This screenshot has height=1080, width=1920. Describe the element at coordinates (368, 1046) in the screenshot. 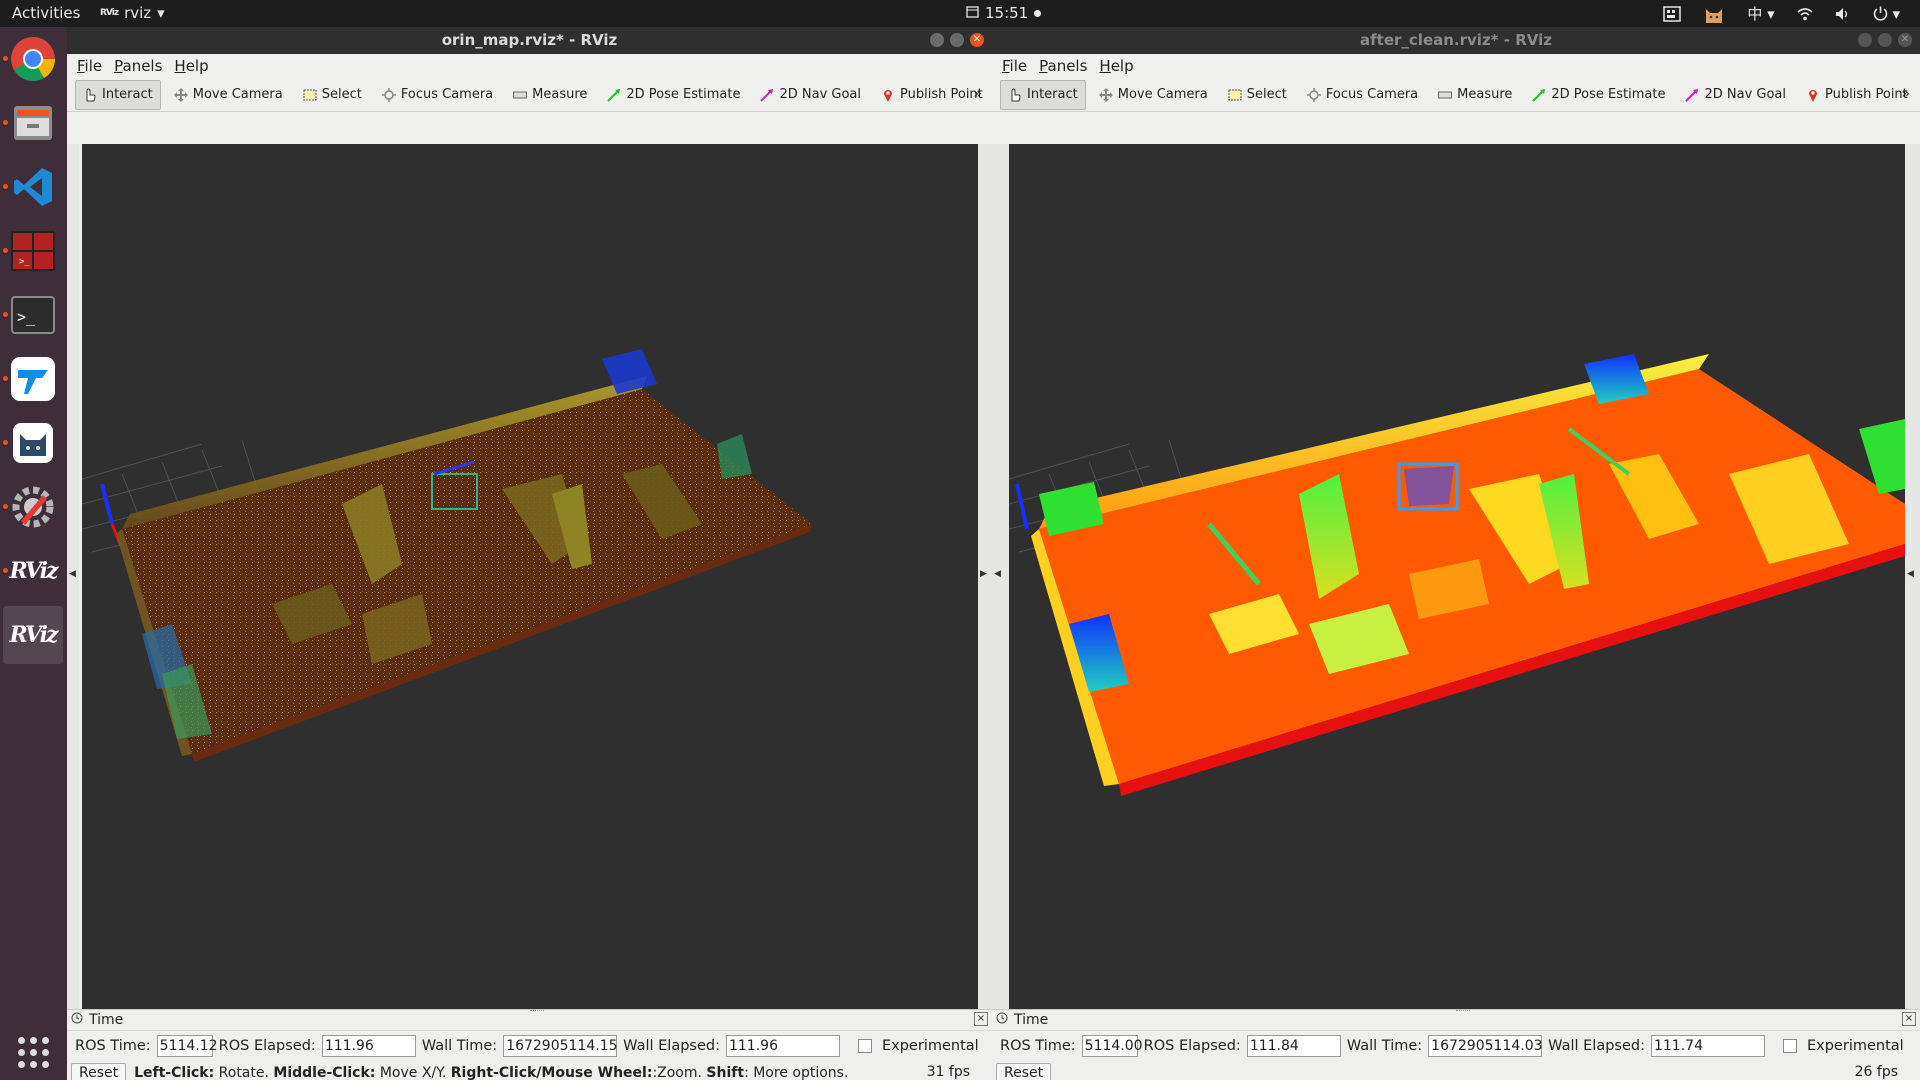

I see `ros-elapsed-field: 111.96` at that location.